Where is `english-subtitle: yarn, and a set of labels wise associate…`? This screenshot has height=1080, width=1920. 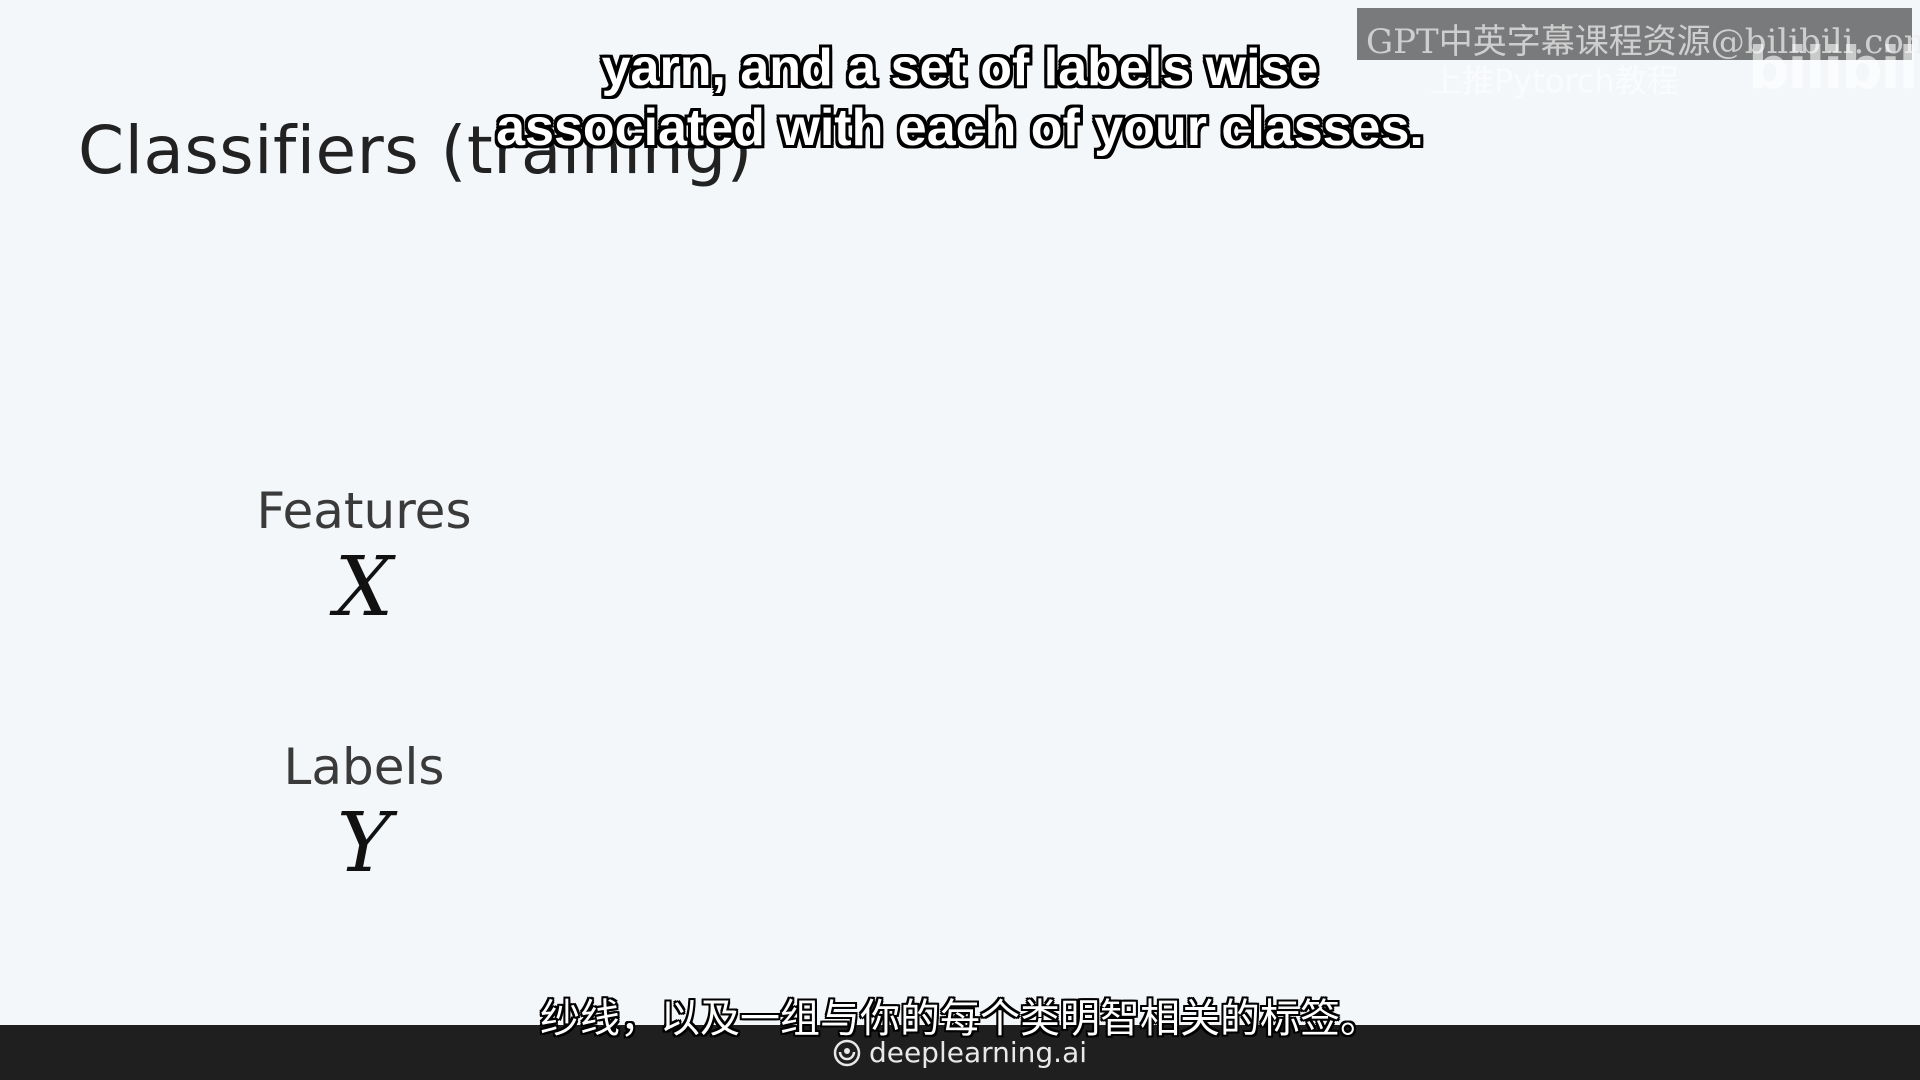 english-subtitle: yarn, and a set of labels wise associate… is located at coordinates (960, 98).